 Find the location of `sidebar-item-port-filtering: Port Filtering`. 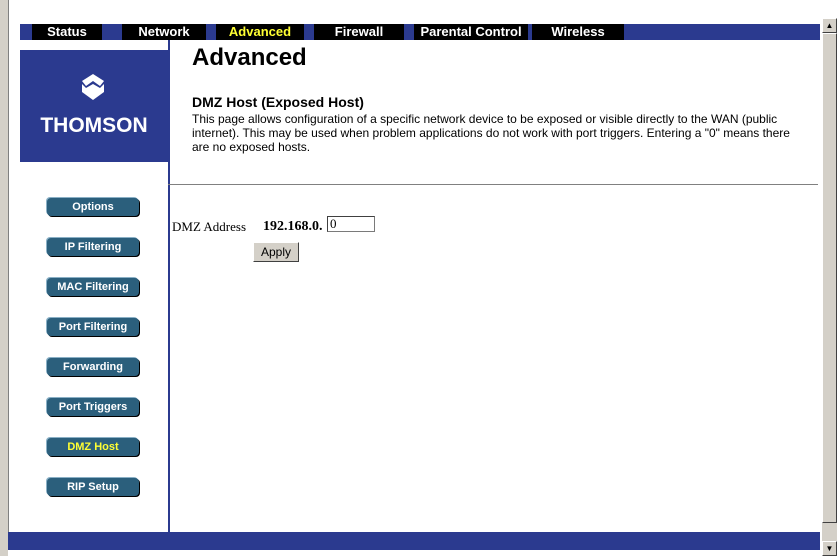

sidebar-item-port-filtering: Port Filtering is located at coordinates (93, 327).